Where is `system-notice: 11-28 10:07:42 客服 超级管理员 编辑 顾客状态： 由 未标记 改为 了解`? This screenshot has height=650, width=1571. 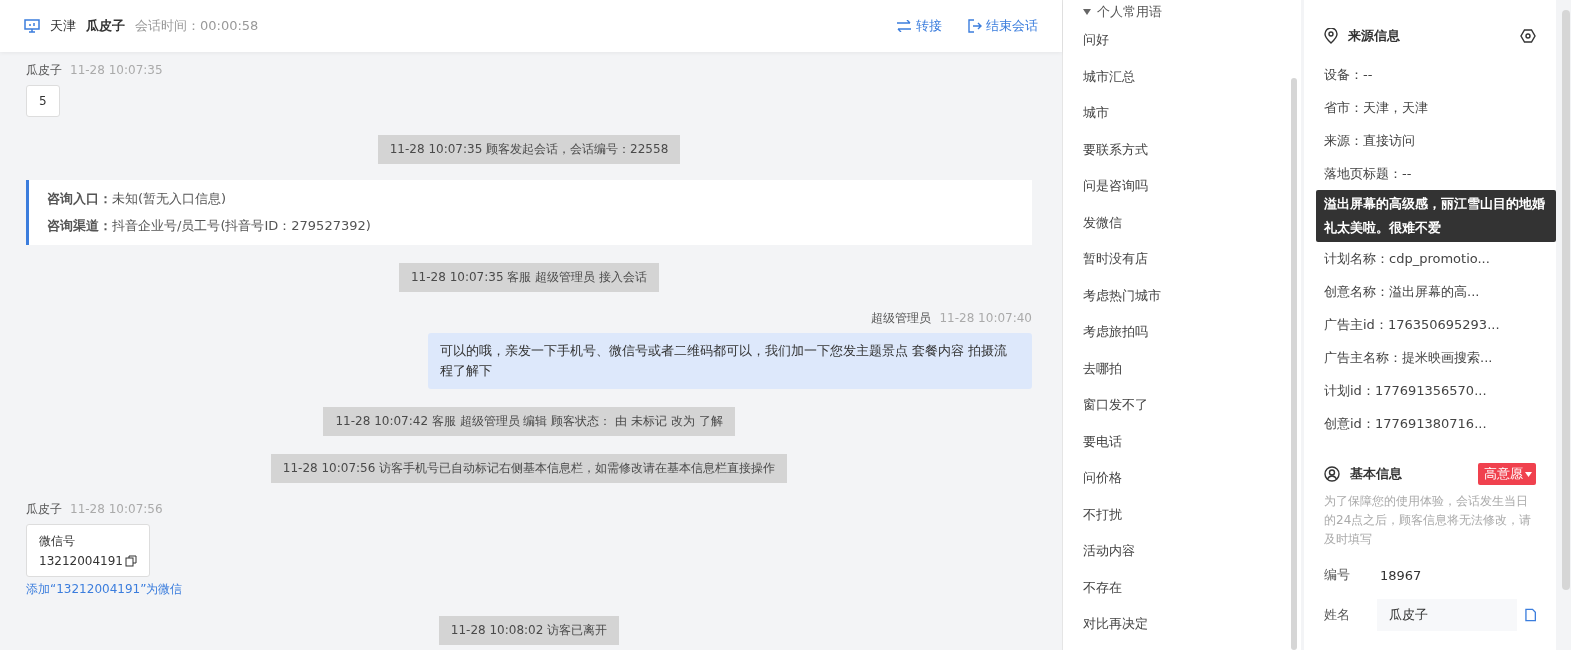
system-notice: 11-28 10:07:42 客服 超级管理员 编辑 顾客状态： 由 未标记 改为 了解 is located at coordinates (529, 421).